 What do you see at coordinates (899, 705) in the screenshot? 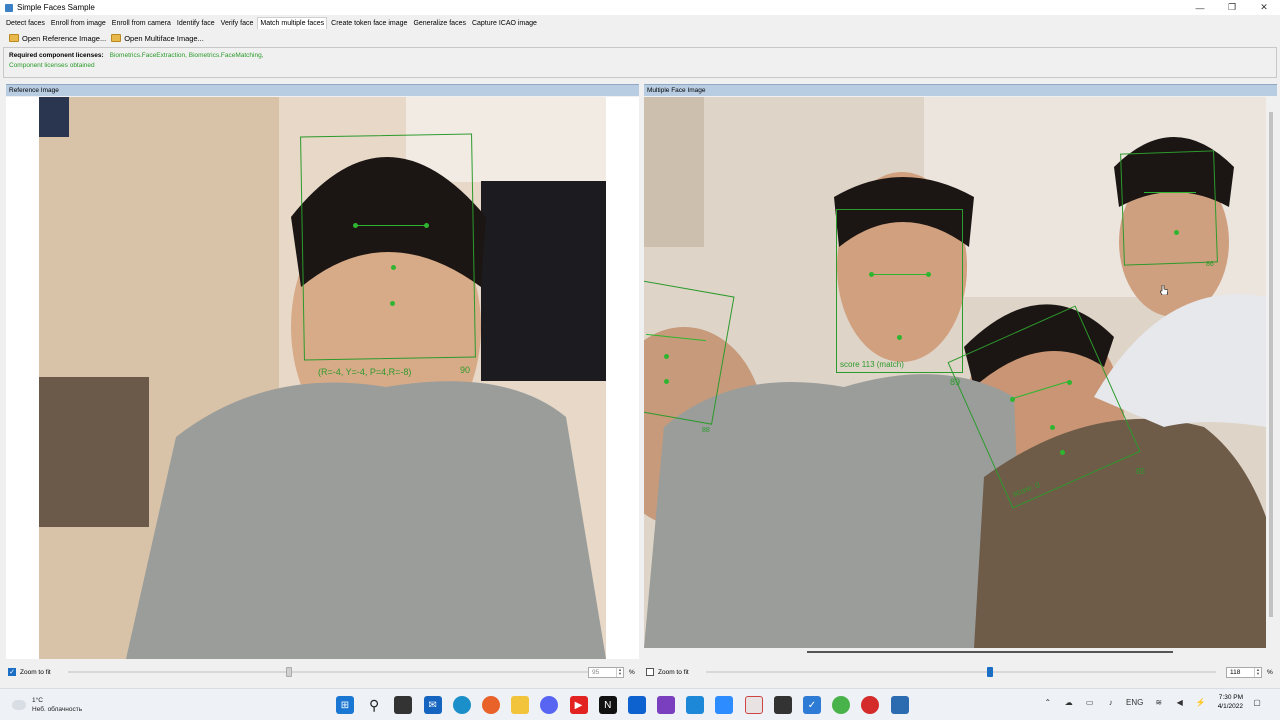
I see `active-app-icon` at bounding box center [899, 705].